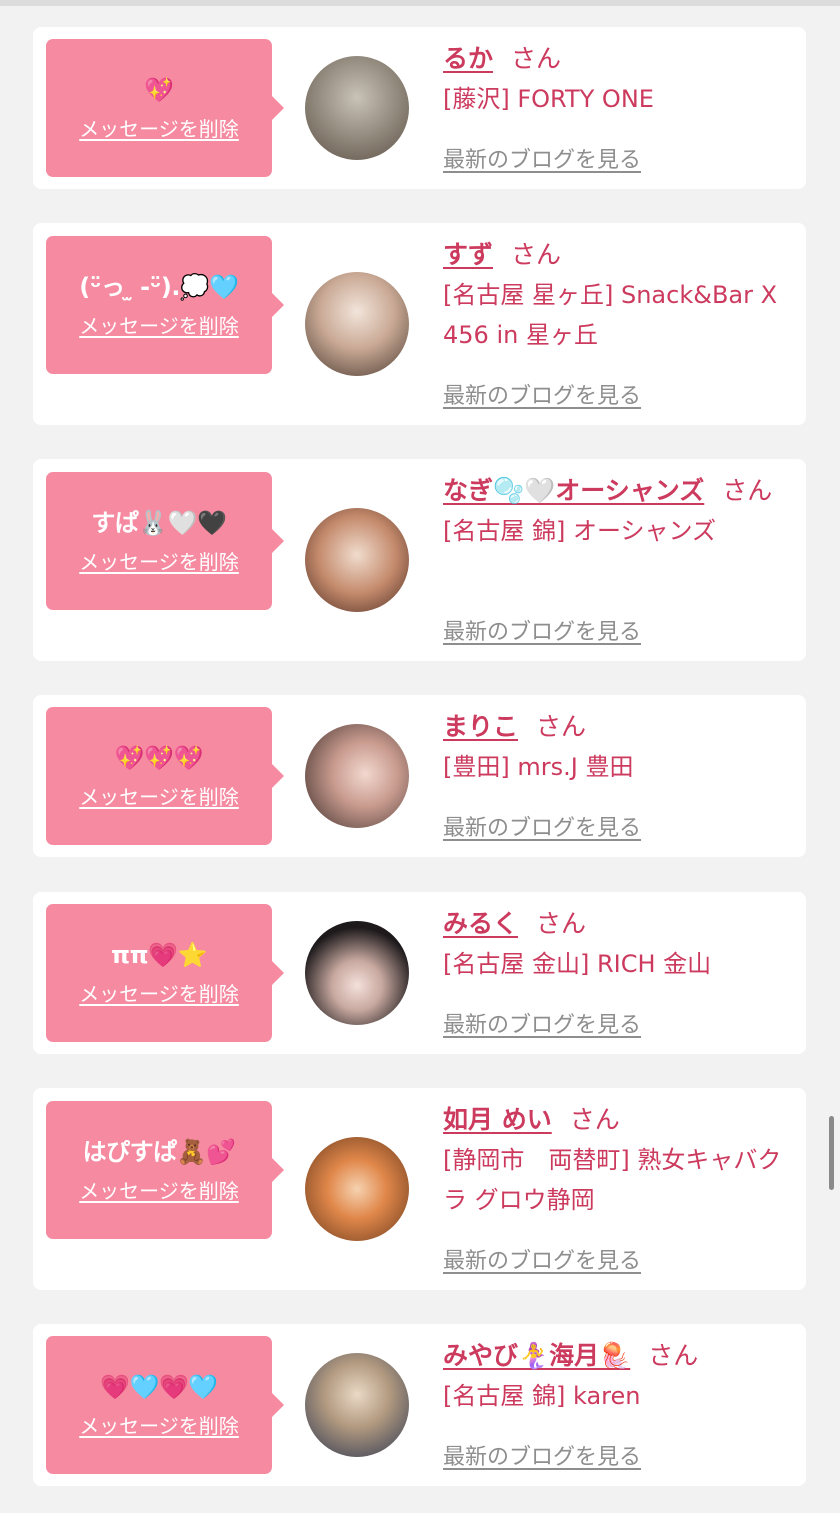 The height and width of the screenshot is (1513, 840). What do you see at coordinates (577, 964) in the screenshot?
I see `shop-text: [名古屋 金山] RICH 金山` at bounding box center [577, 964].